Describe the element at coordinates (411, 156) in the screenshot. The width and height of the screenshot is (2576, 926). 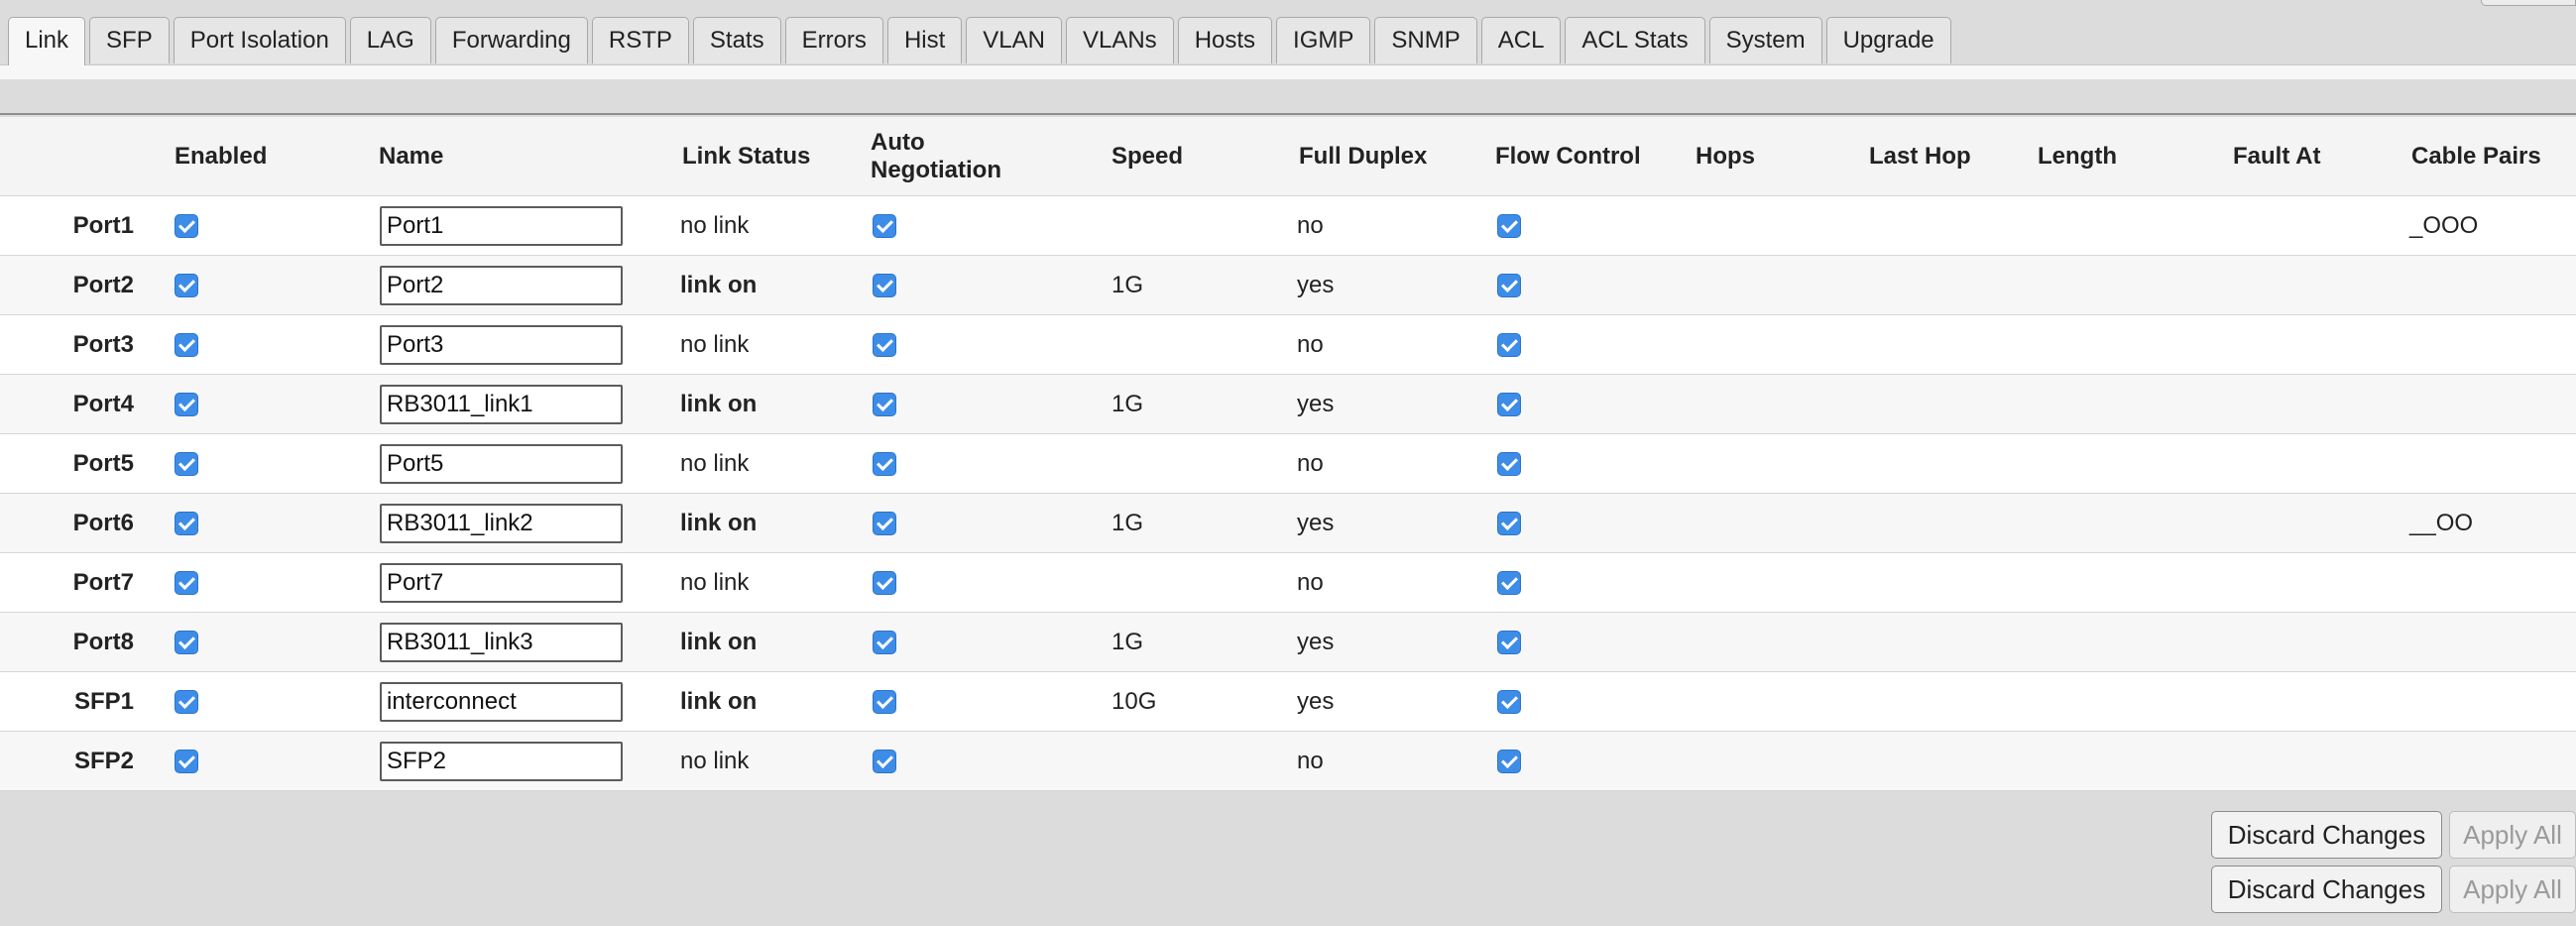
I see `col-name: Name` at that location.